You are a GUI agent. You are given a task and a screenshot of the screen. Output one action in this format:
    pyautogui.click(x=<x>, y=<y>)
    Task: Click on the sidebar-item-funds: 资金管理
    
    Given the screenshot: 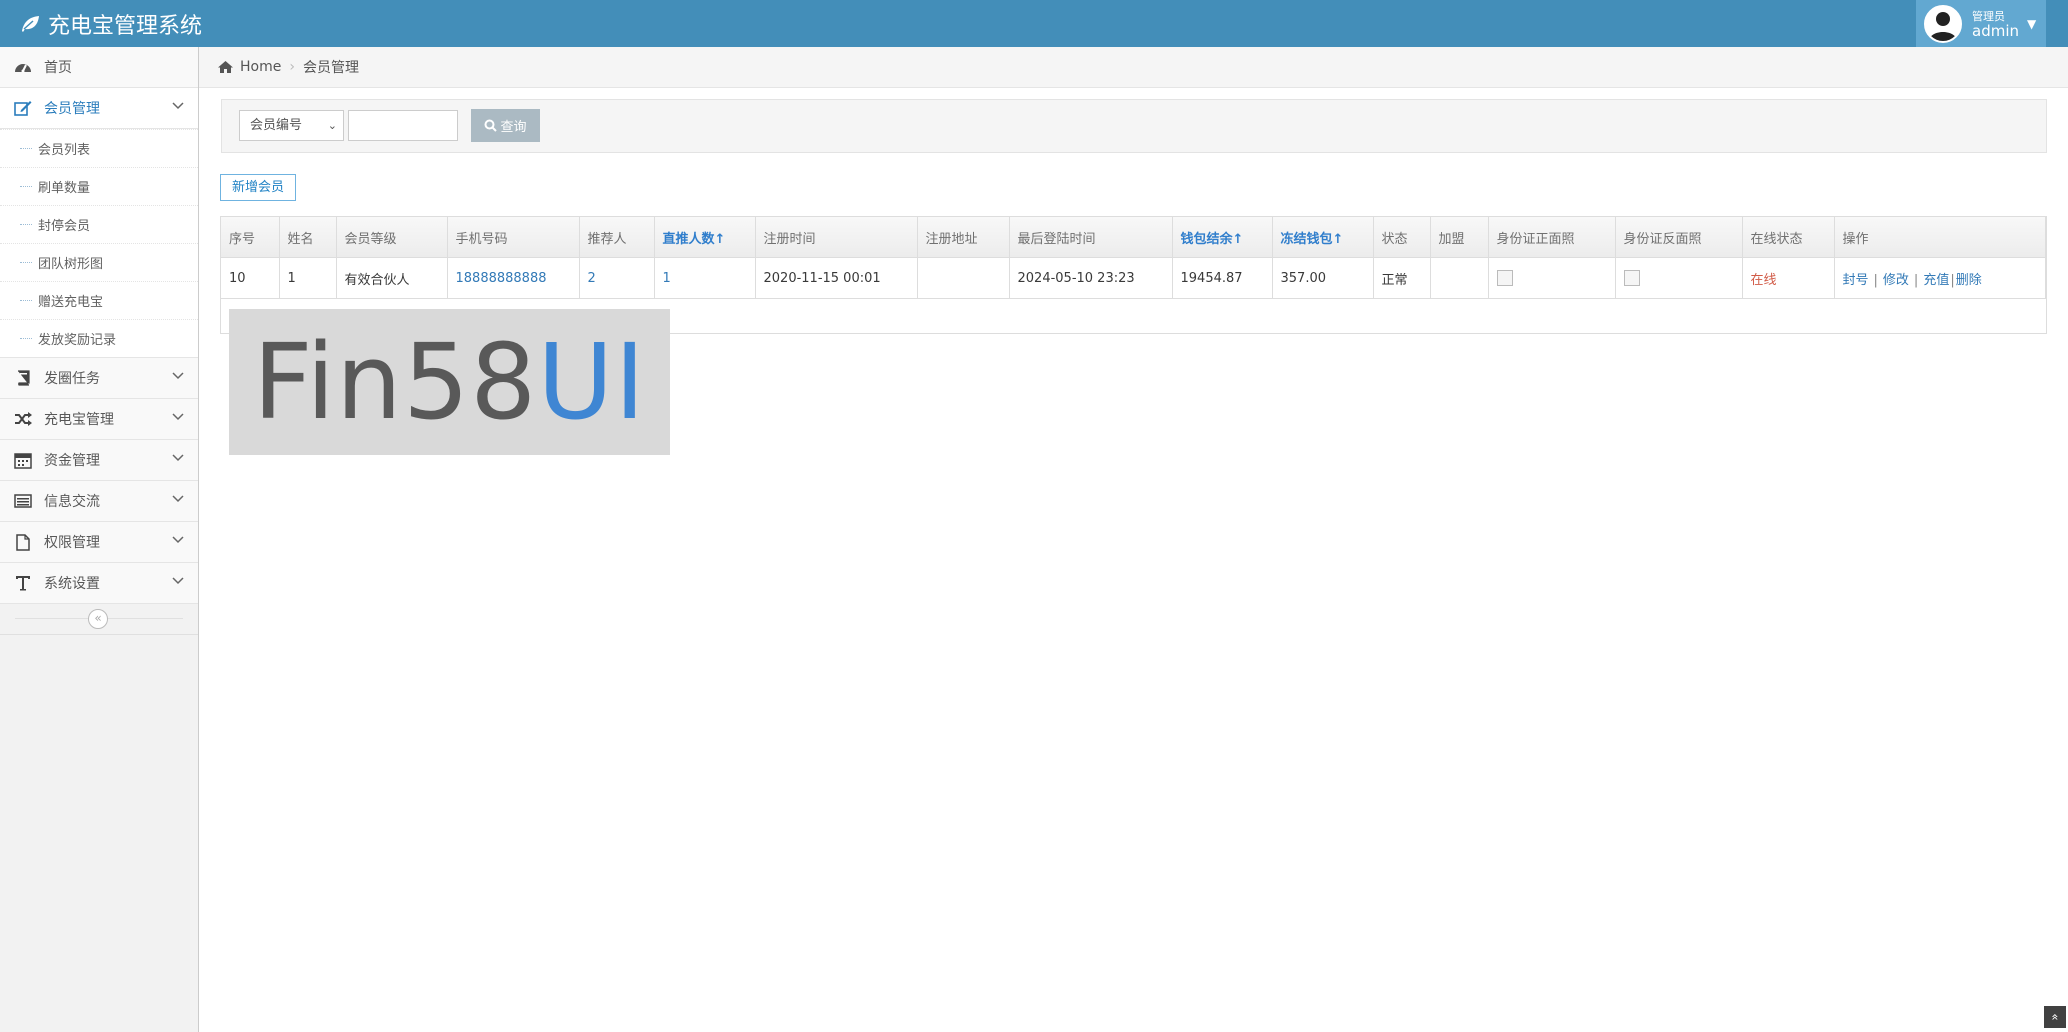 What is the action you would take?
    pyautogui.click(x=99, y=460)
    